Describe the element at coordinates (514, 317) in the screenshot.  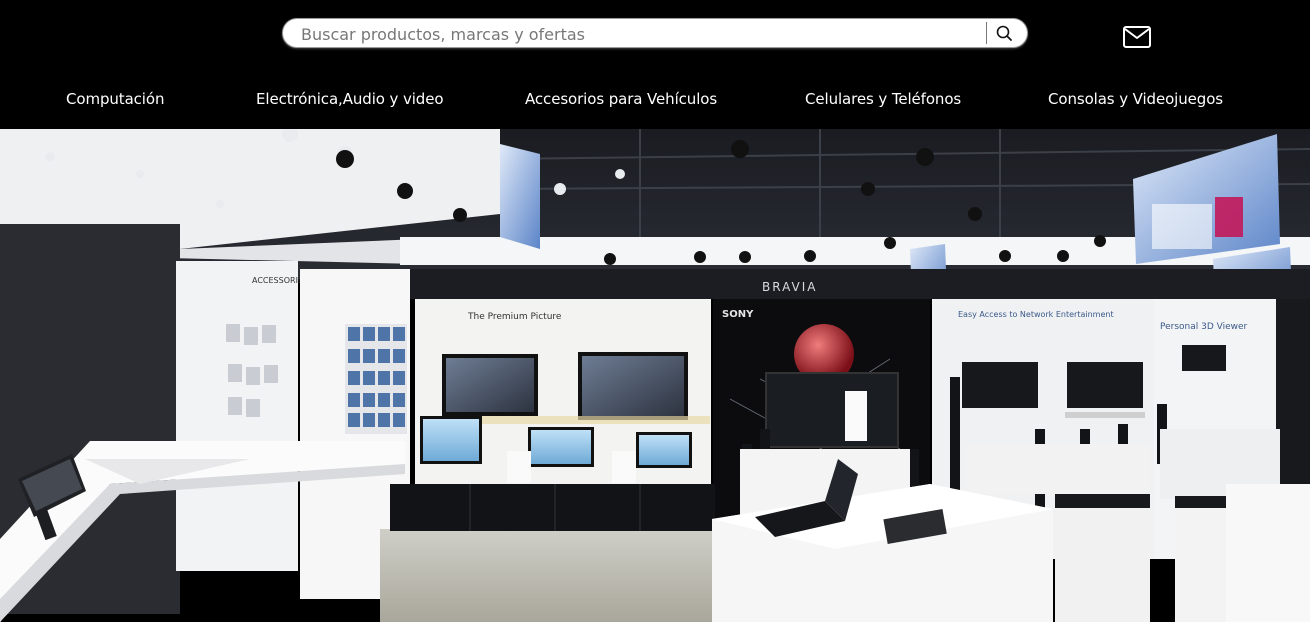
I see `premium-picture-sign: The Premium Picture` at that location.